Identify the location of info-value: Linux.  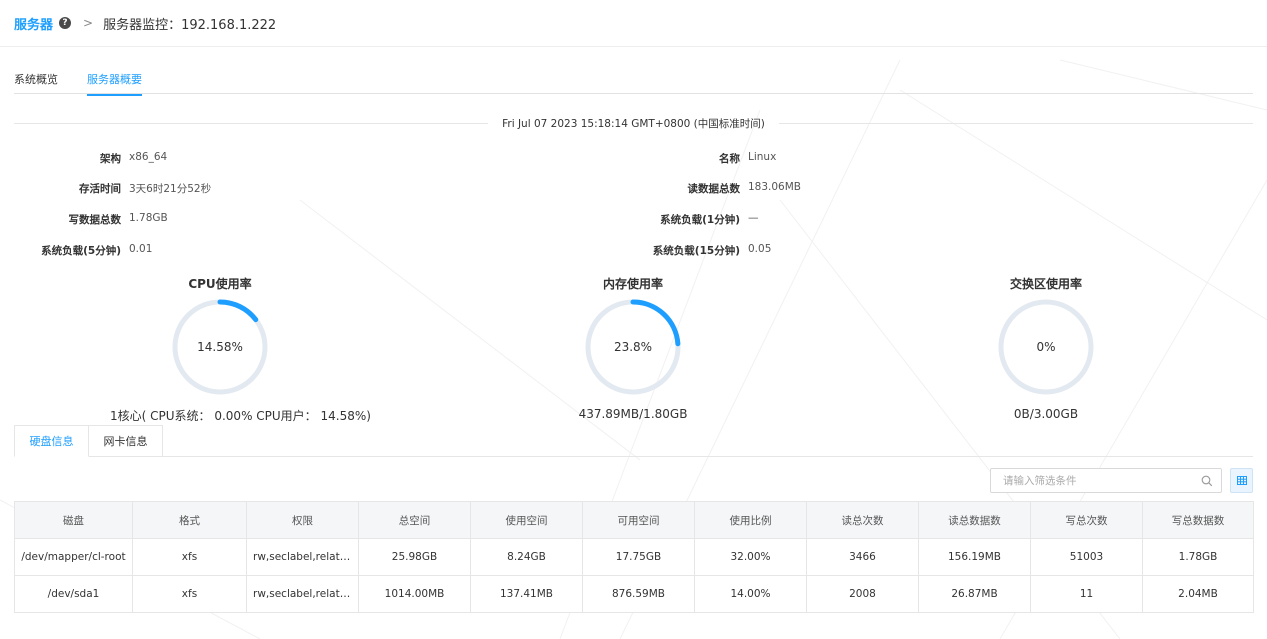
(762, 157).